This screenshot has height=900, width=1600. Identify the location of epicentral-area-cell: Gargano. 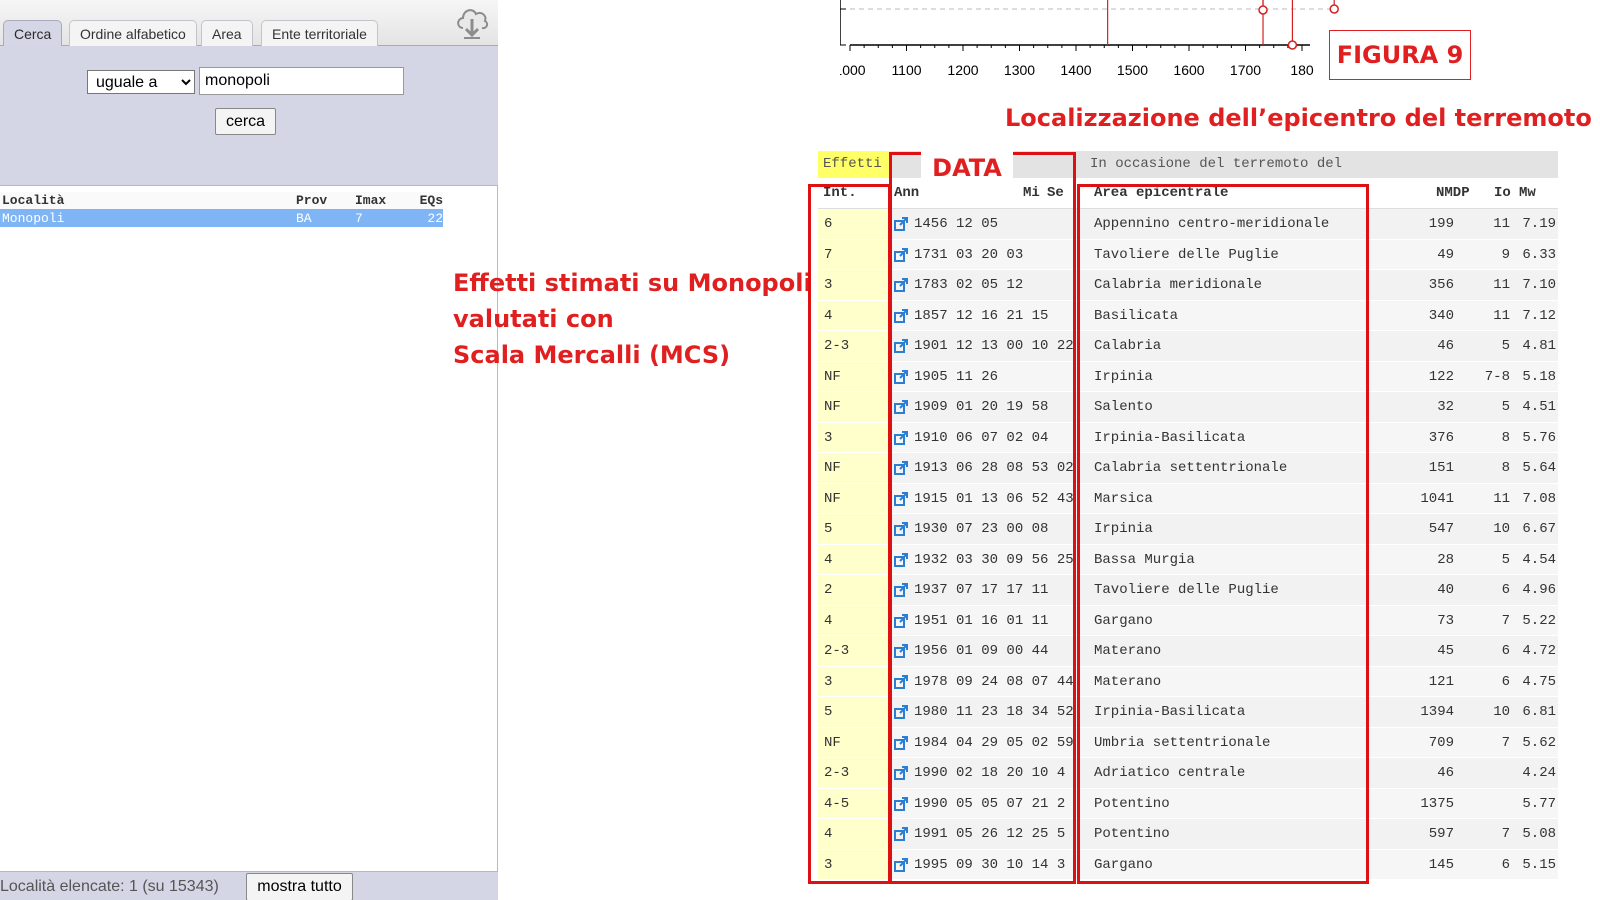
(1123, 620).